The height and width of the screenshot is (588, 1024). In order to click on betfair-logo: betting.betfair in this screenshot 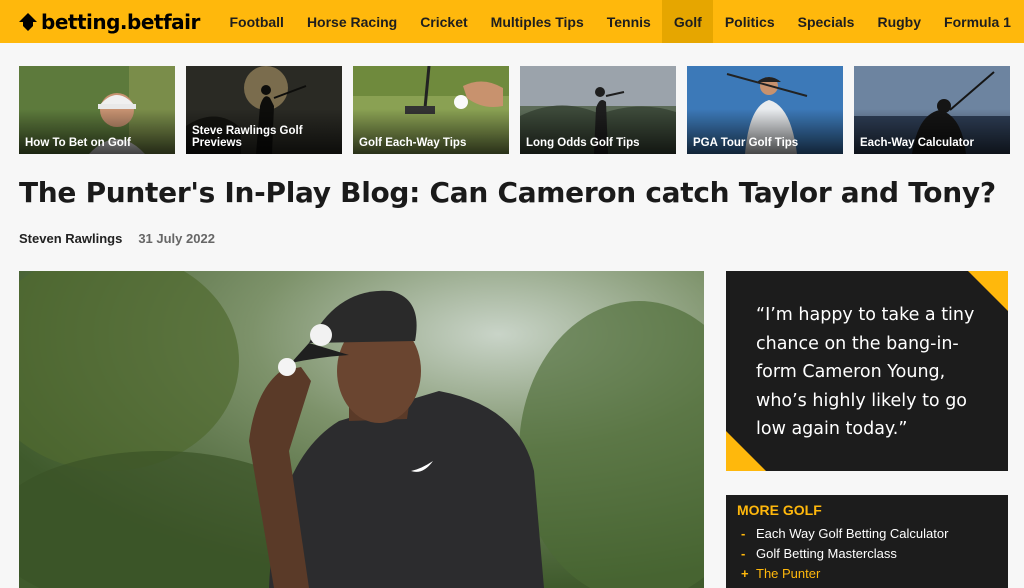, I will do `click(109, 21)`.